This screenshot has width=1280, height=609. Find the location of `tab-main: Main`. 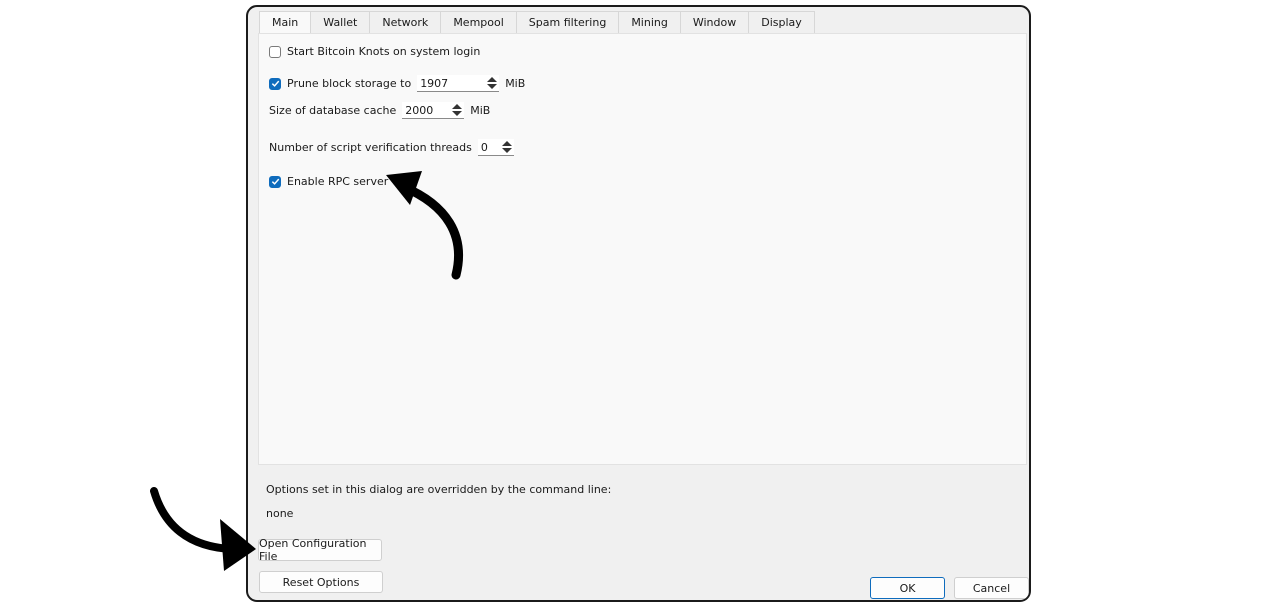

tab-main: Main is located at coordinates (285, 22).